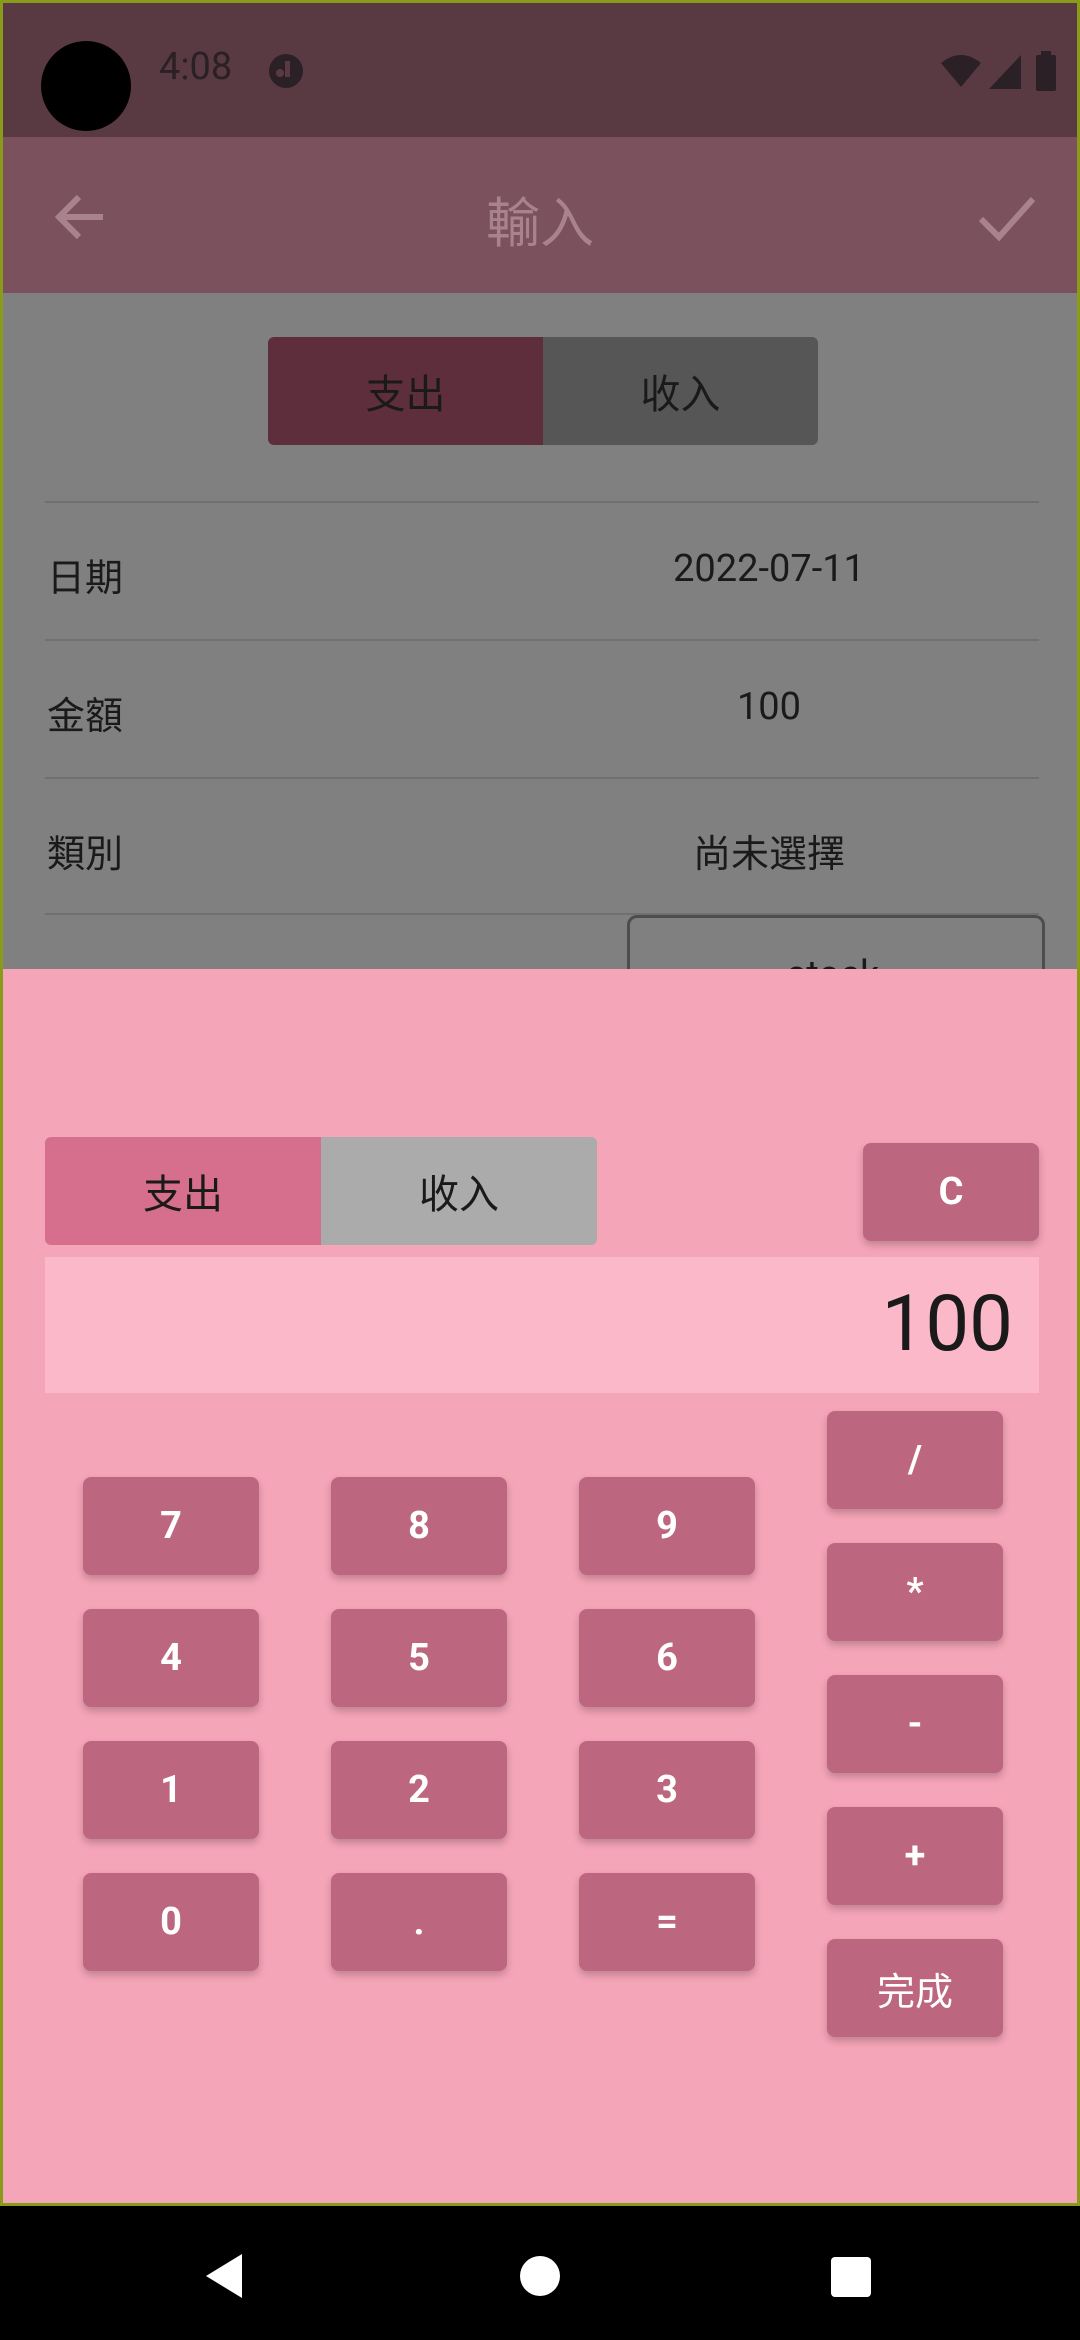 This screenshot has height=2340, width=1080. I want to click on key-divide: /, so click(915, 1460).